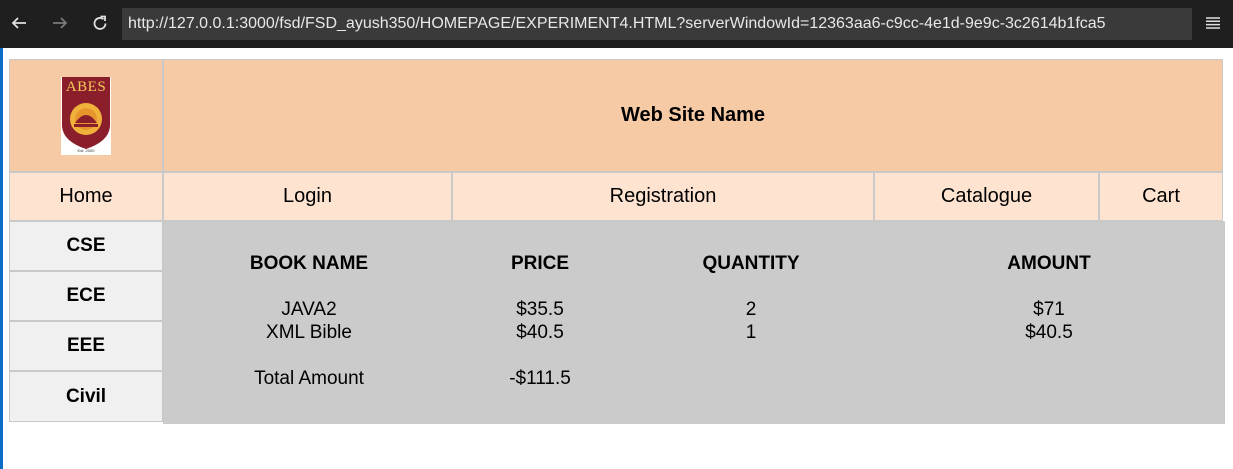 The height and width of the screenshot is (469, 1233). Describe the element at coordinates (986, 196) in the screenshot. I see `nav-catalogue: Catalogue` at that location.